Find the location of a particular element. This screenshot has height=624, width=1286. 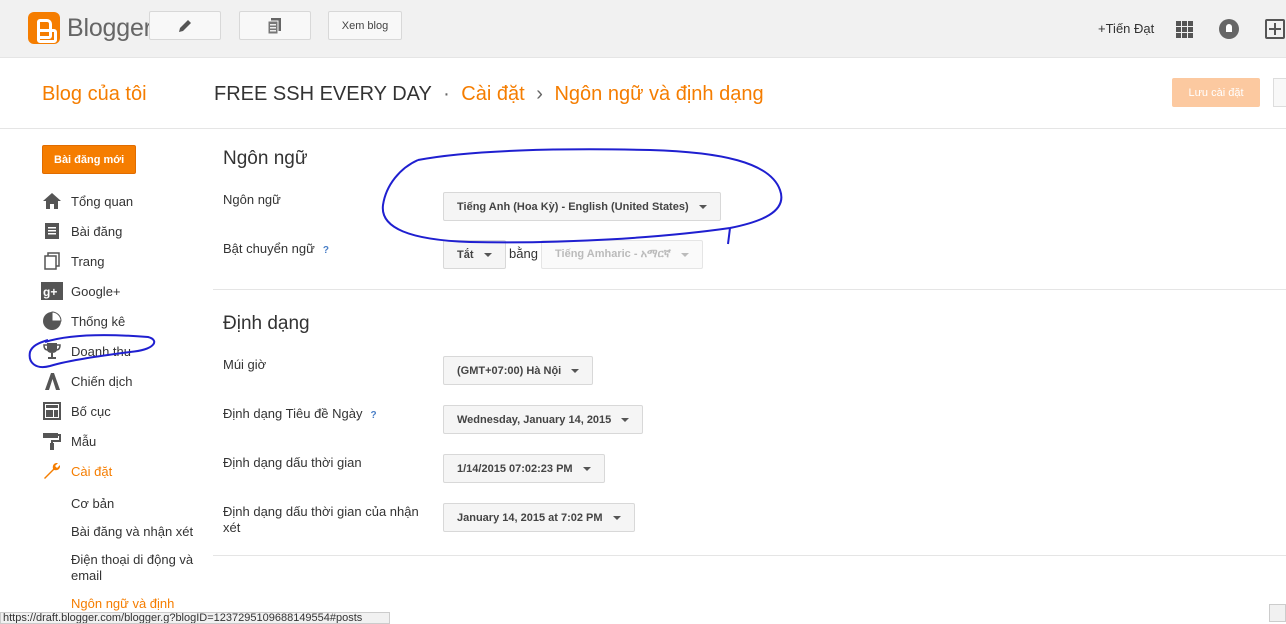

timestamp-format-select: 1/14/2015 07:02:23 PM is located at coordinates (524, 468).